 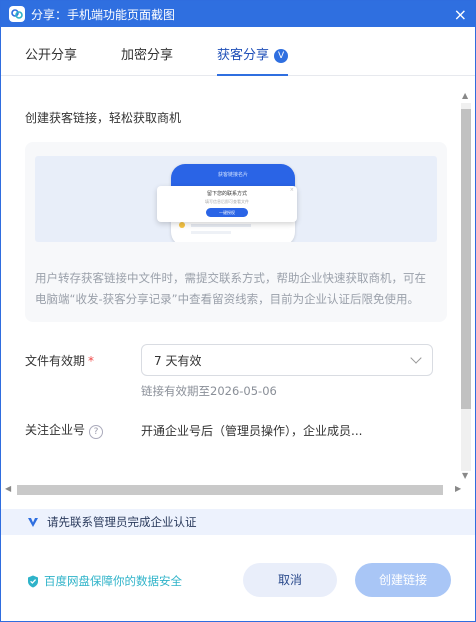 I want to click on cancel-button: 取消, so click(x=290, y=580).